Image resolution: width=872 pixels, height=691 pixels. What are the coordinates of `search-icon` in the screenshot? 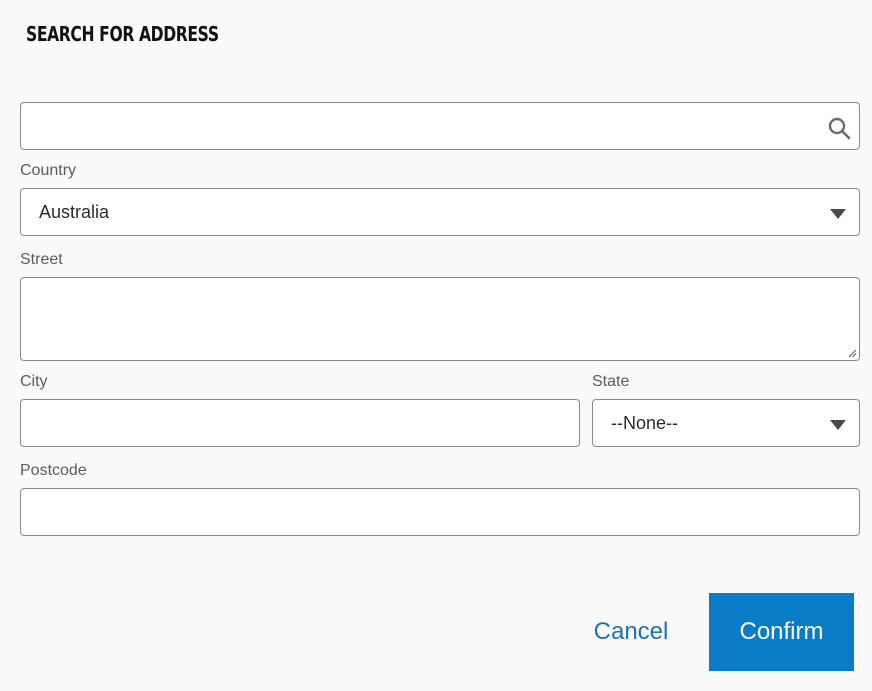 It's located at (839, 128).